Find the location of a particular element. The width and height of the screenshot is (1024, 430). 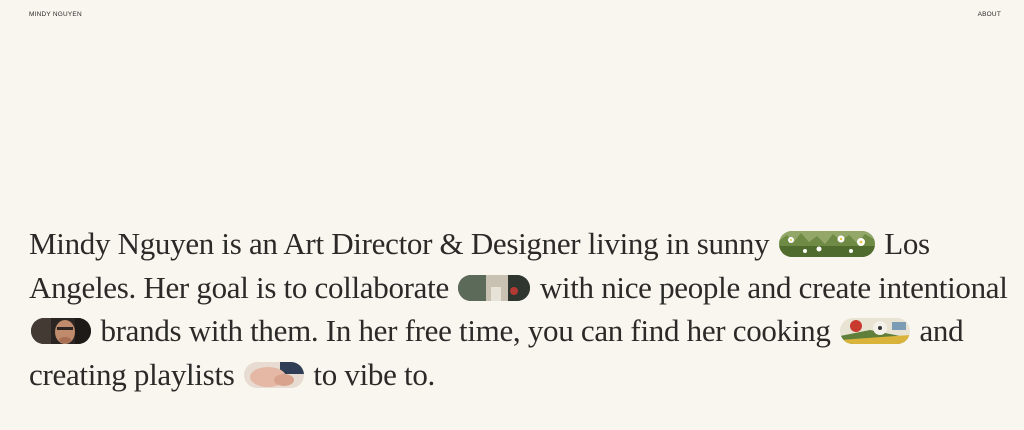

cooking-photo is located at coordinates (874, 331).